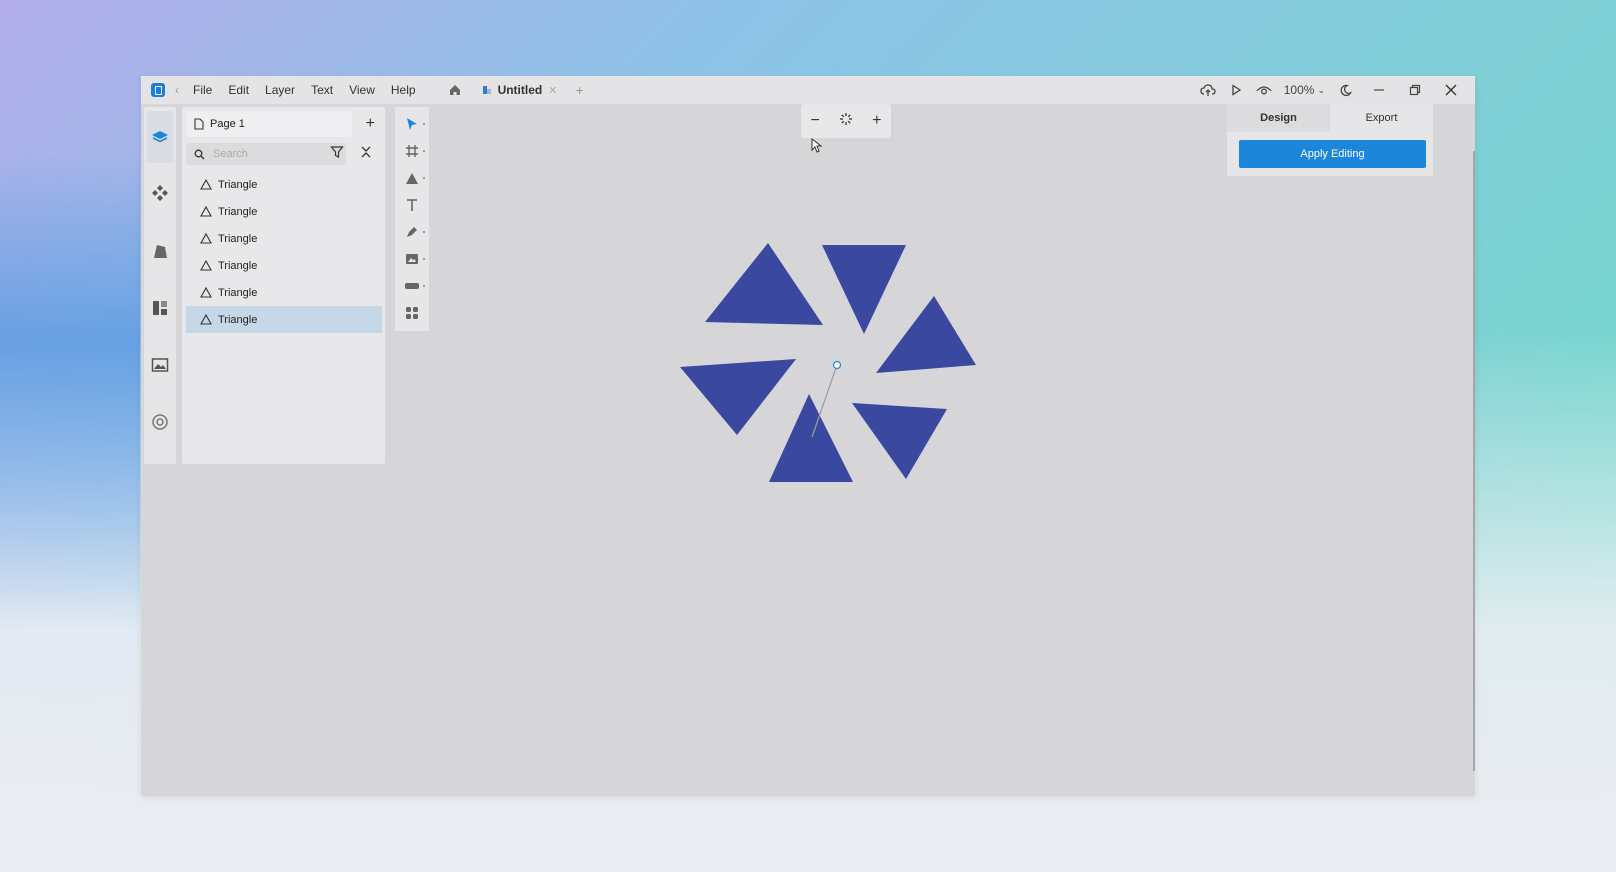 The height and width of the screenshot is (872, 1616). What do you see at coordinates (455, 90) in the screenshot?
I see `home-icon` at bounding box center [455, 90].